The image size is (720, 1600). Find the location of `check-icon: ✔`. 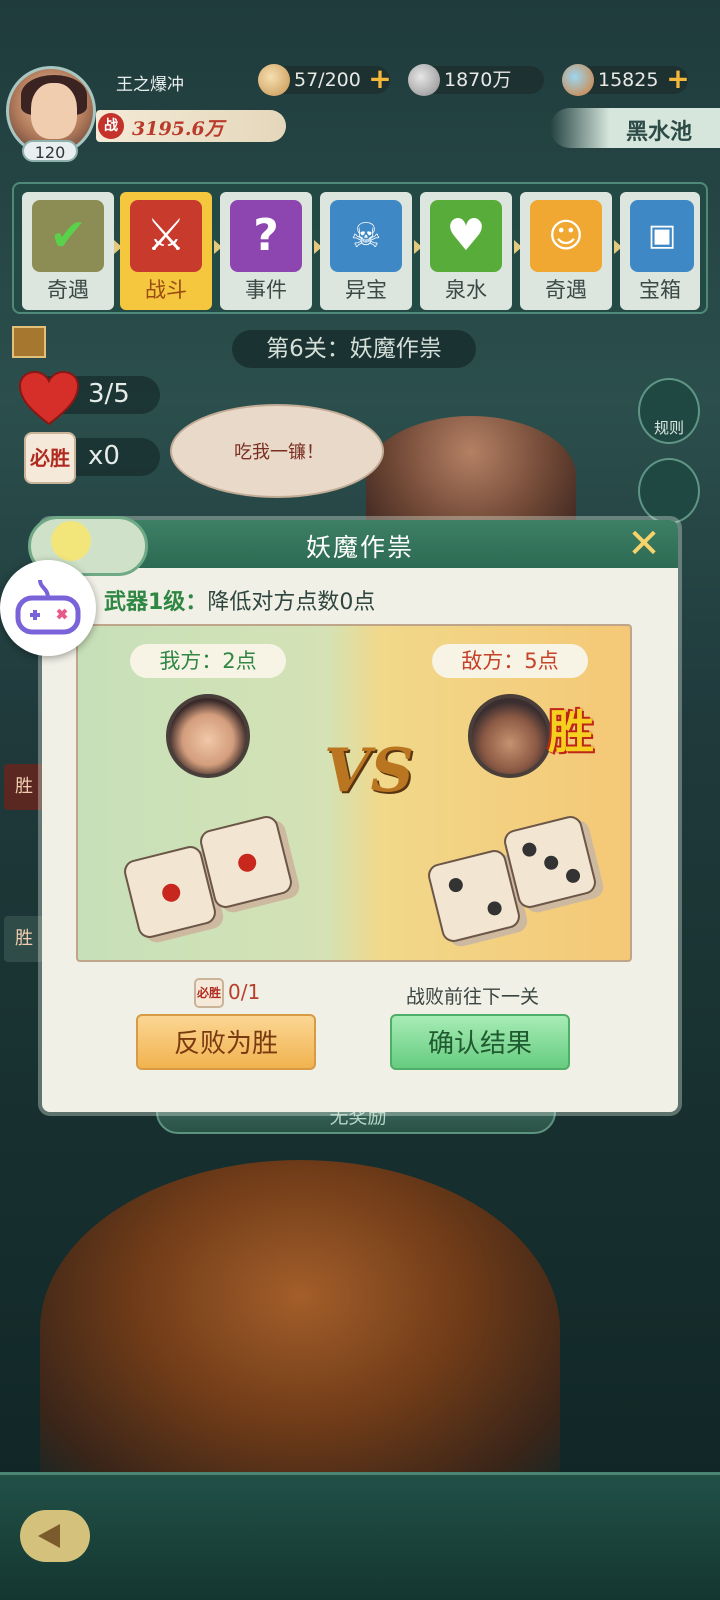

check-icon: ✔ is located at coordinates (68, 235).